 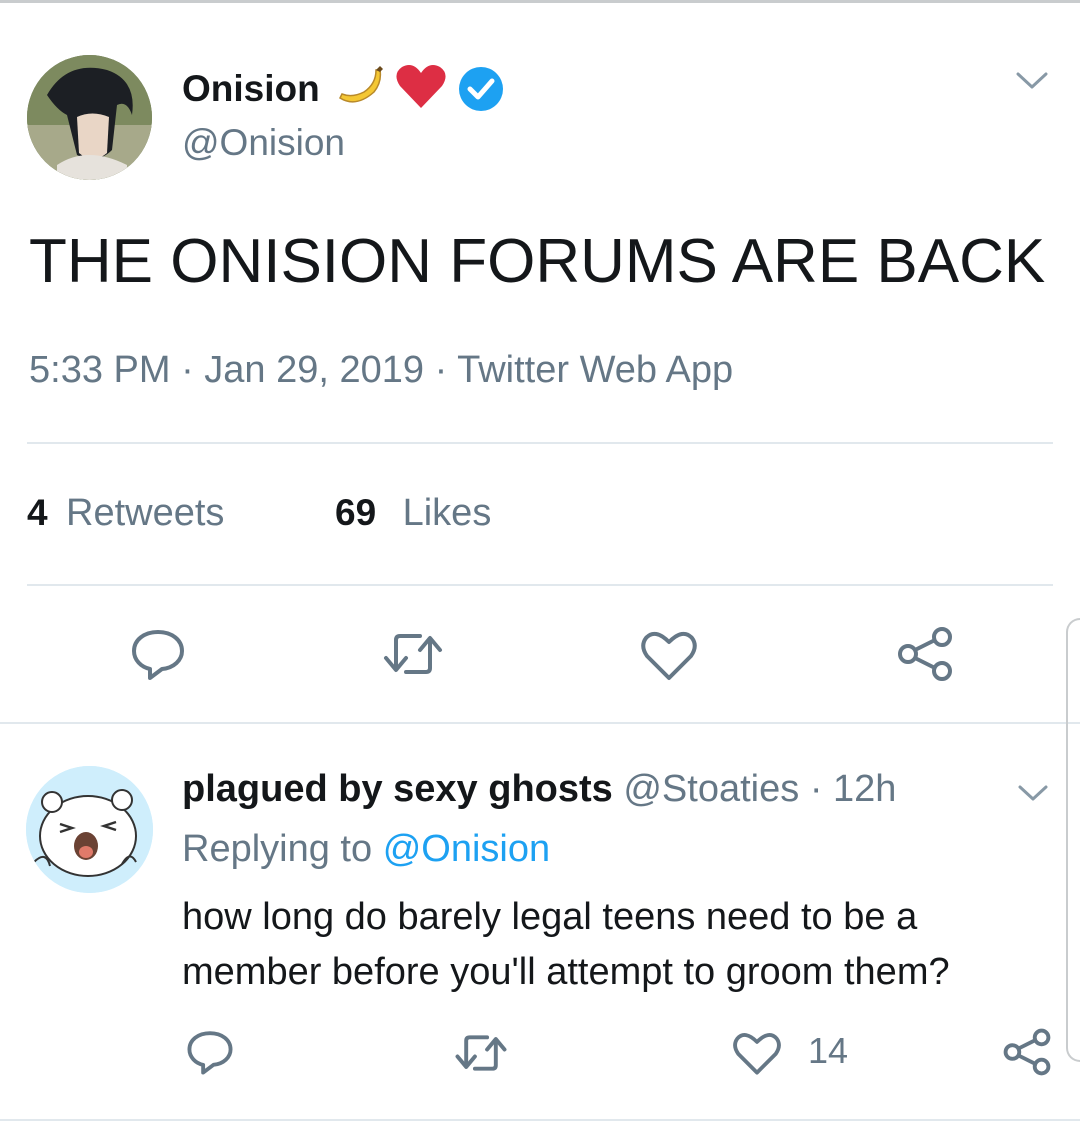 I want to click on scrollbar, so click(x=1073, y=840).